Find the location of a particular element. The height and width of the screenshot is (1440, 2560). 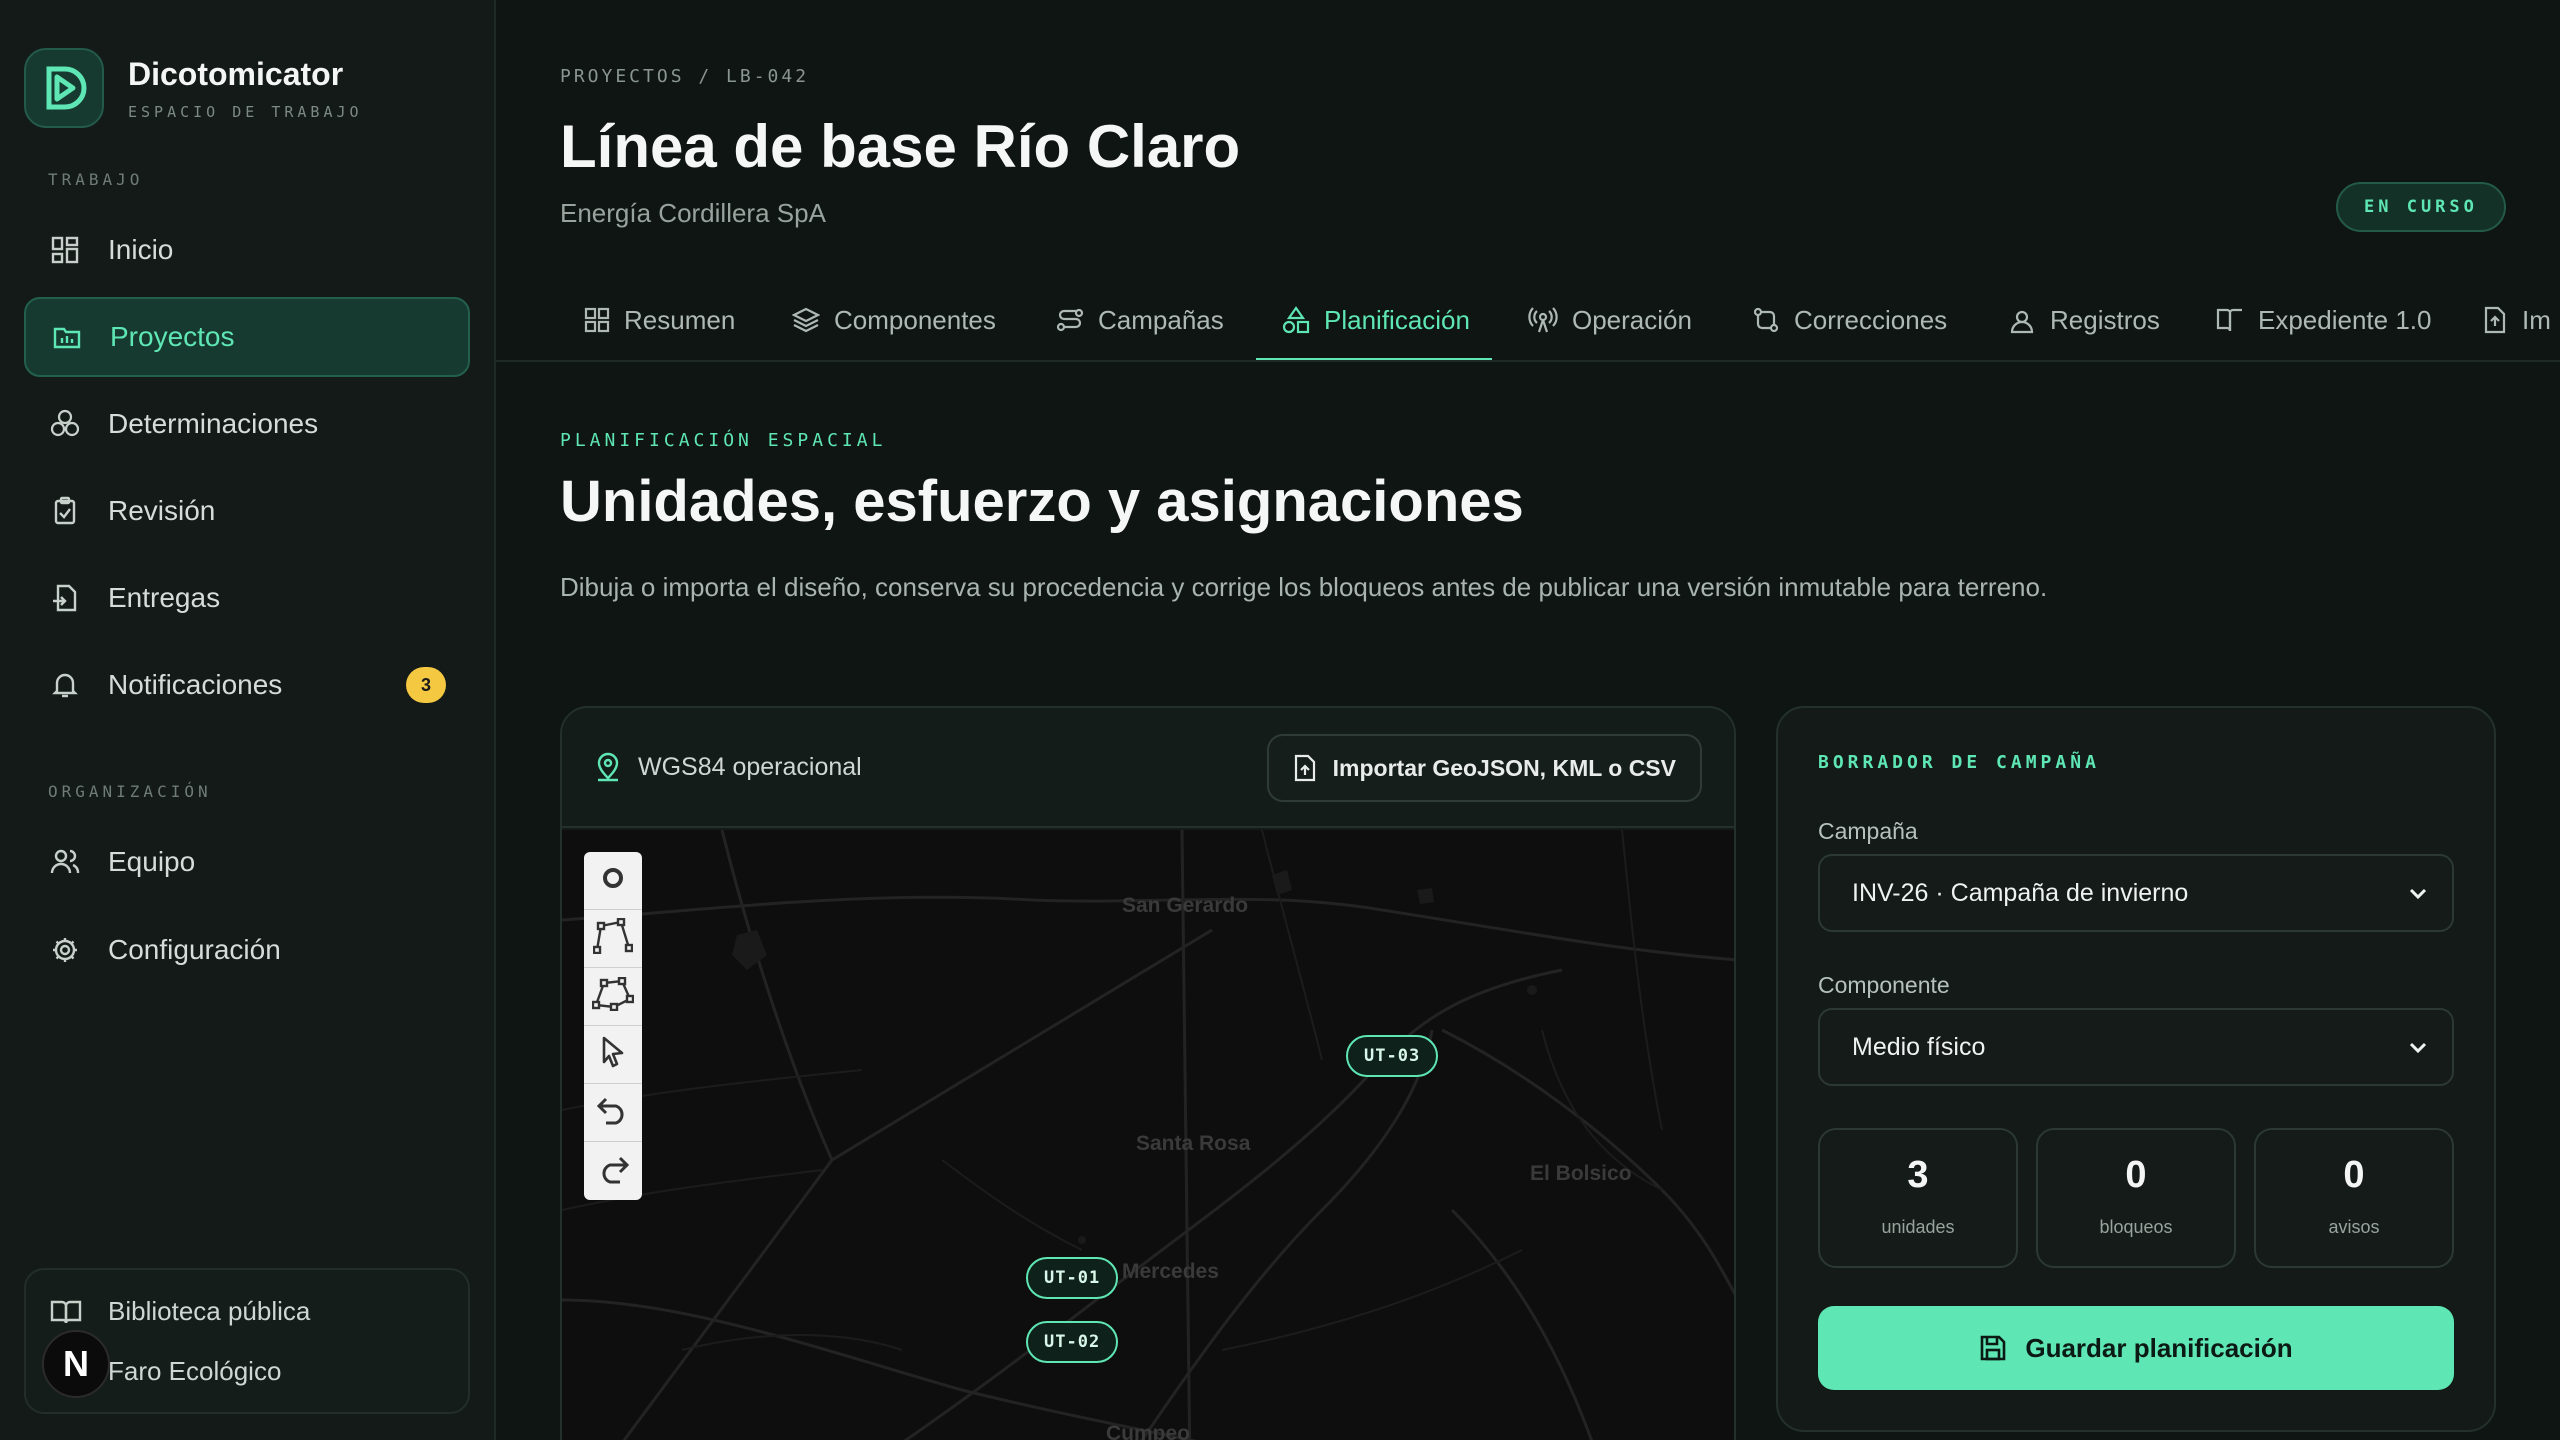

organization-name: Faro Ecológico is located at coordinates (194, 1371).